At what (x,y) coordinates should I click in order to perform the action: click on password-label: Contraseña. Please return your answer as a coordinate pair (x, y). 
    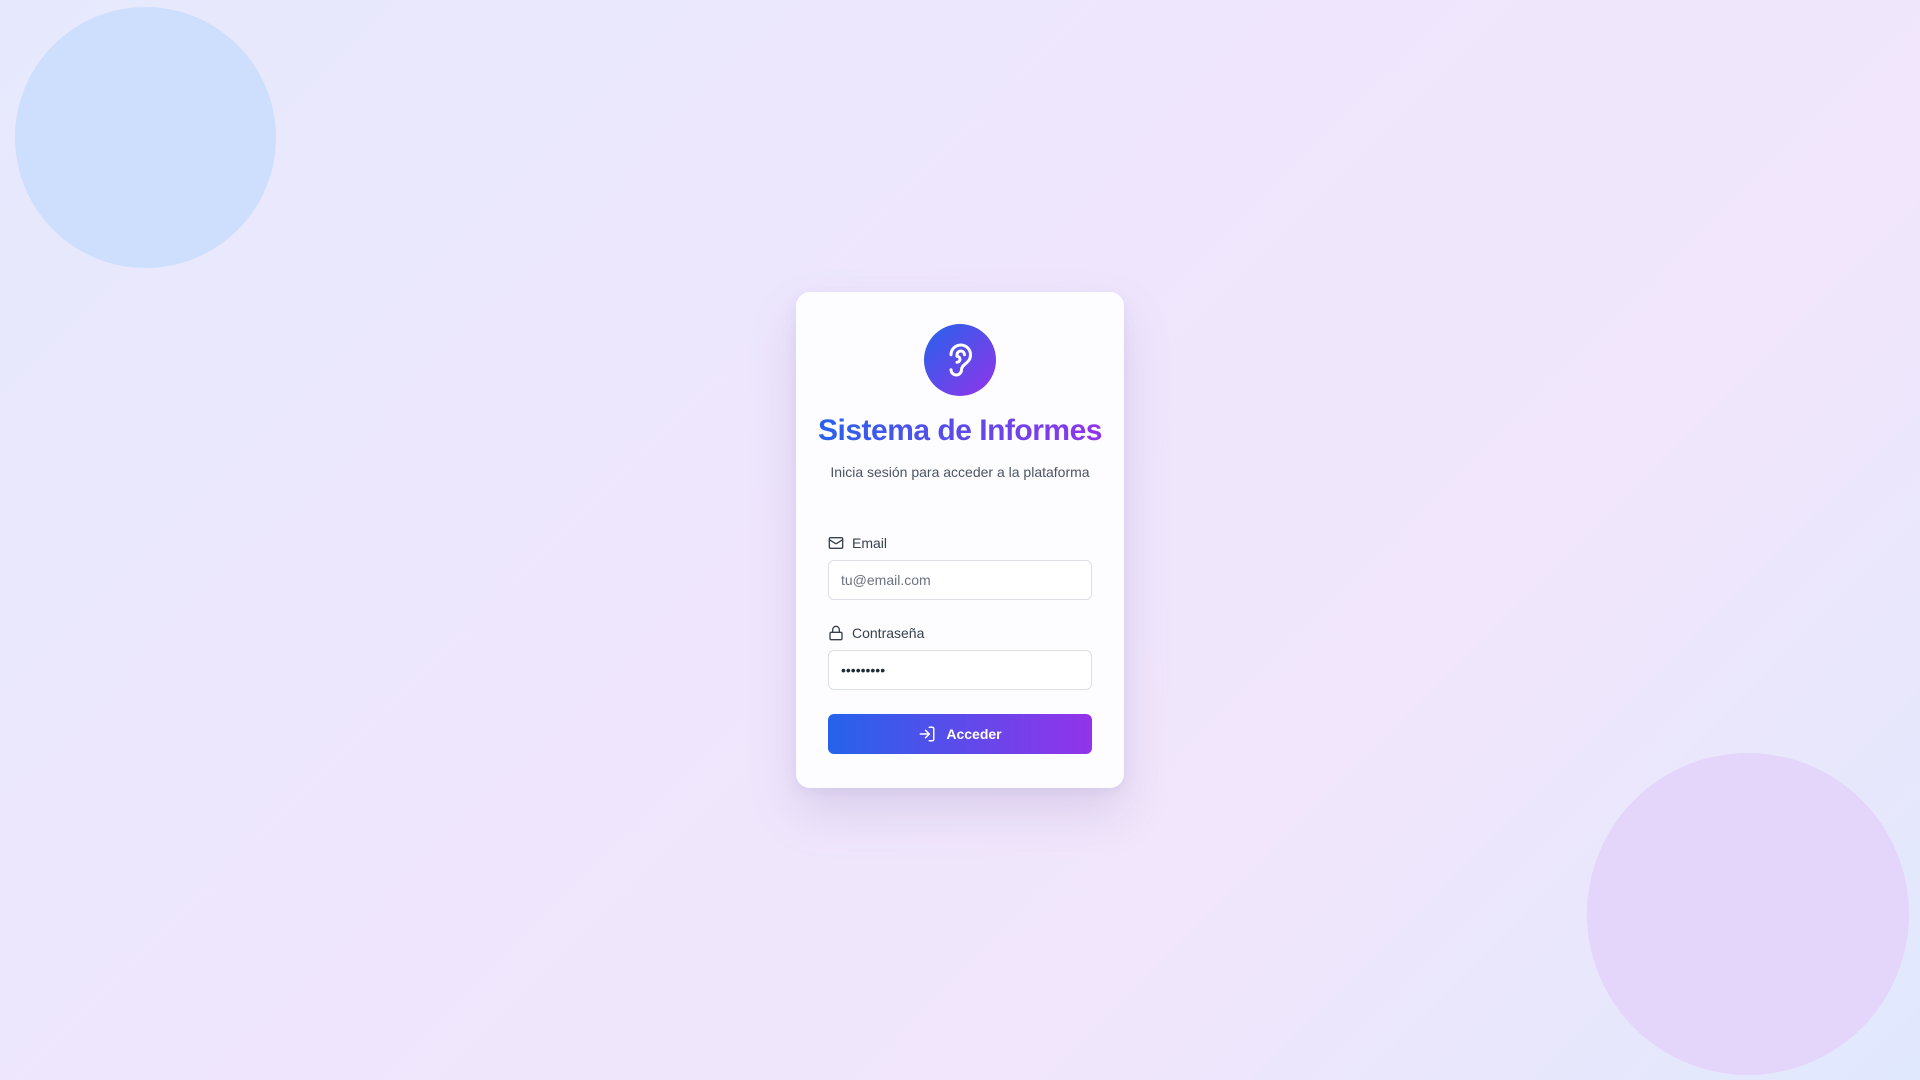
    Looking at the image, I should click on (960, 633).